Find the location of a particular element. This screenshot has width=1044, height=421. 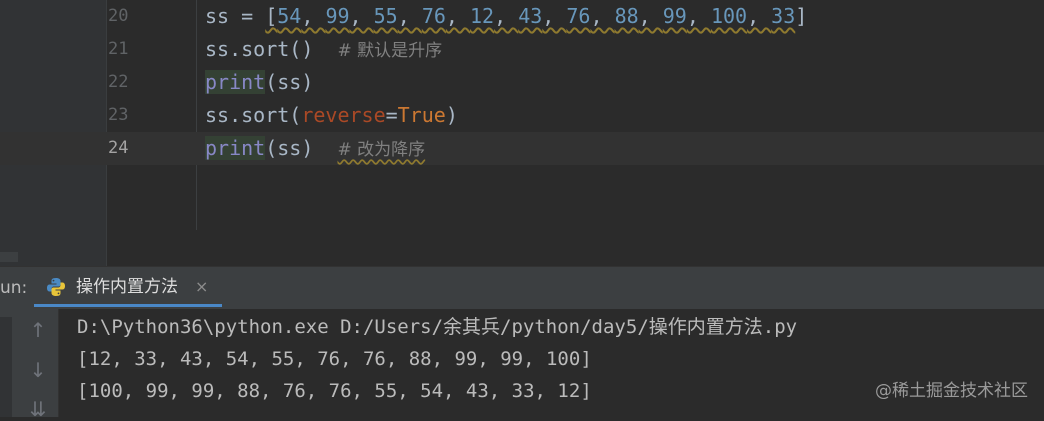

run-tab-title: 操作内置方法 is located at coordinates (127, 287).